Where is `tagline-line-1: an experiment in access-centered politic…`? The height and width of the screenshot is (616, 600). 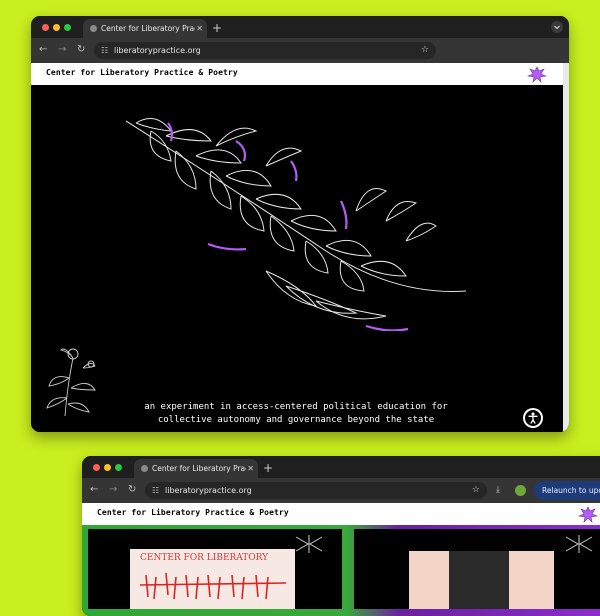 tagline-line-1: an experiment in access-centered politic… is located at coordinates (296, 407).